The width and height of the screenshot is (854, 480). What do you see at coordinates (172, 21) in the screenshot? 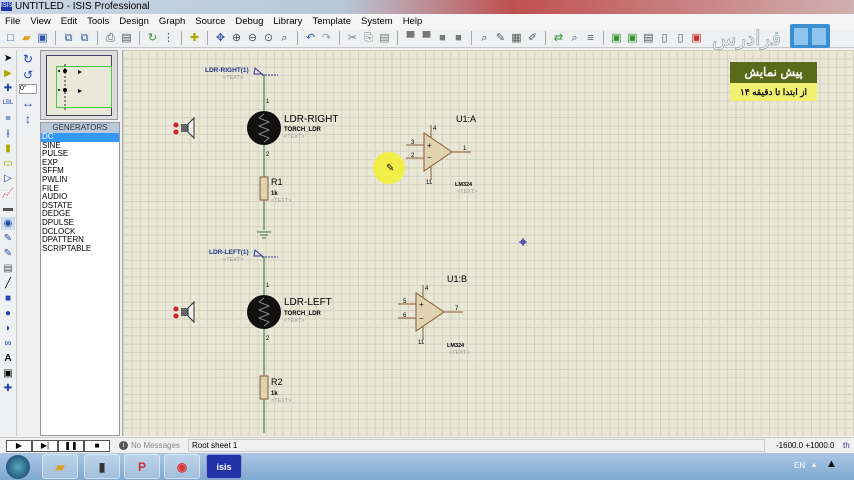
I see `menu-graph: Graph` at bounding box center [172, 21].